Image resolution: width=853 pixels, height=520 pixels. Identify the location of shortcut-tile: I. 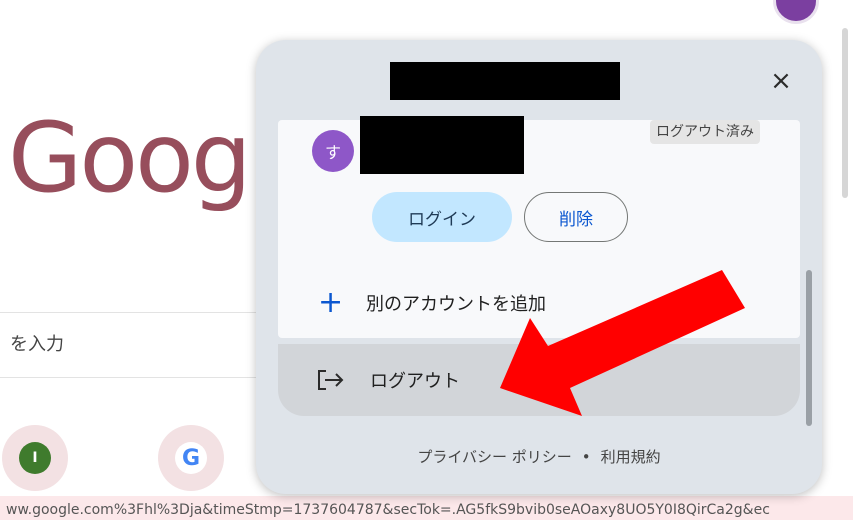
(35, 458).